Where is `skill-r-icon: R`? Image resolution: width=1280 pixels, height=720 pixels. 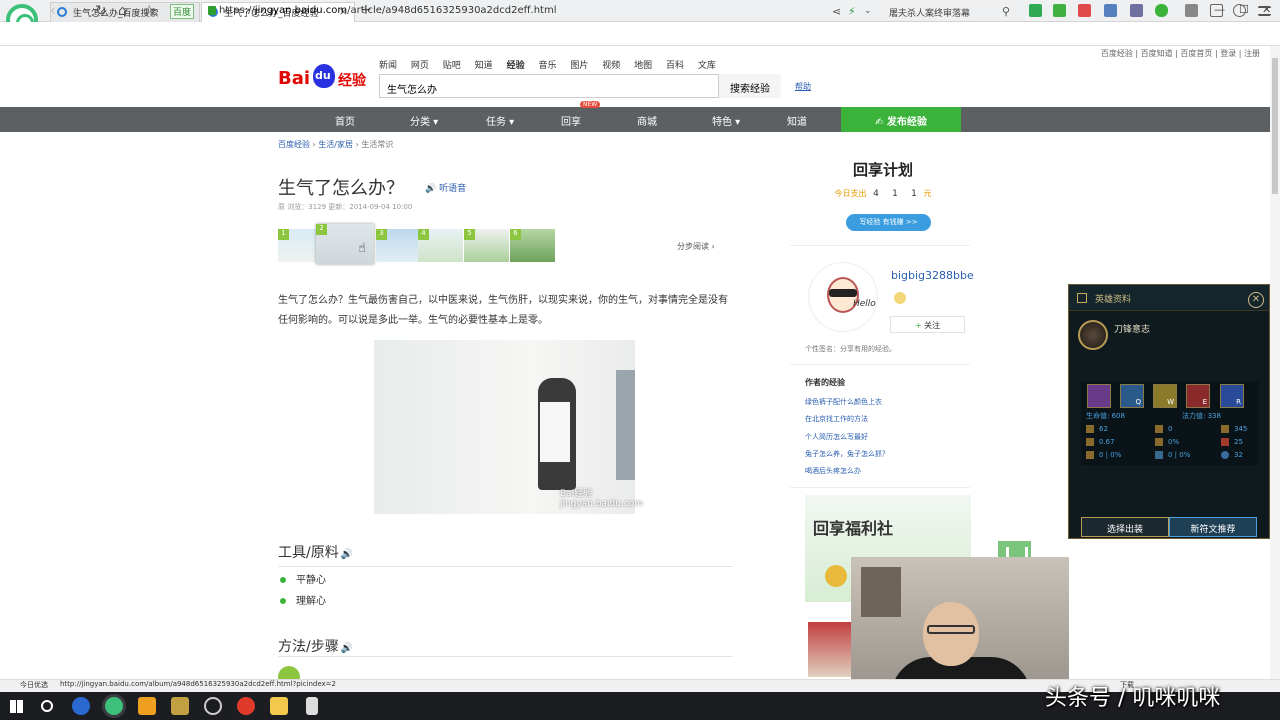 skill-r-icon: R is located at coordinates (1232, 396).